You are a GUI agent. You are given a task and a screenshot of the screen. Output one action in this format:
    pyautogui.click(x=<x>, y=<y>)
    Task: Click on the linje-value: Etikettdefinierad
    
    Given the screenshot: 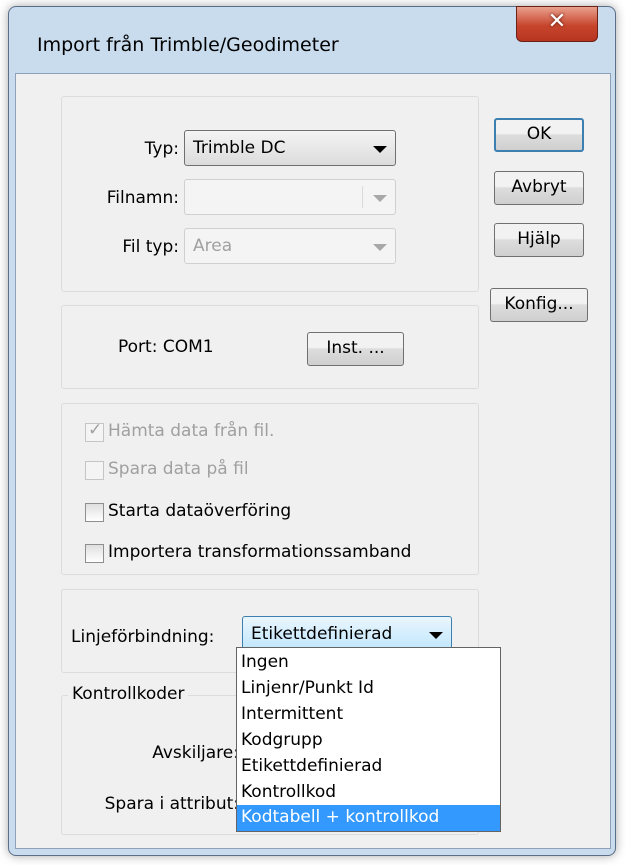 What is the action you would take?
    pyautogui.click(x=322, y=634)
    